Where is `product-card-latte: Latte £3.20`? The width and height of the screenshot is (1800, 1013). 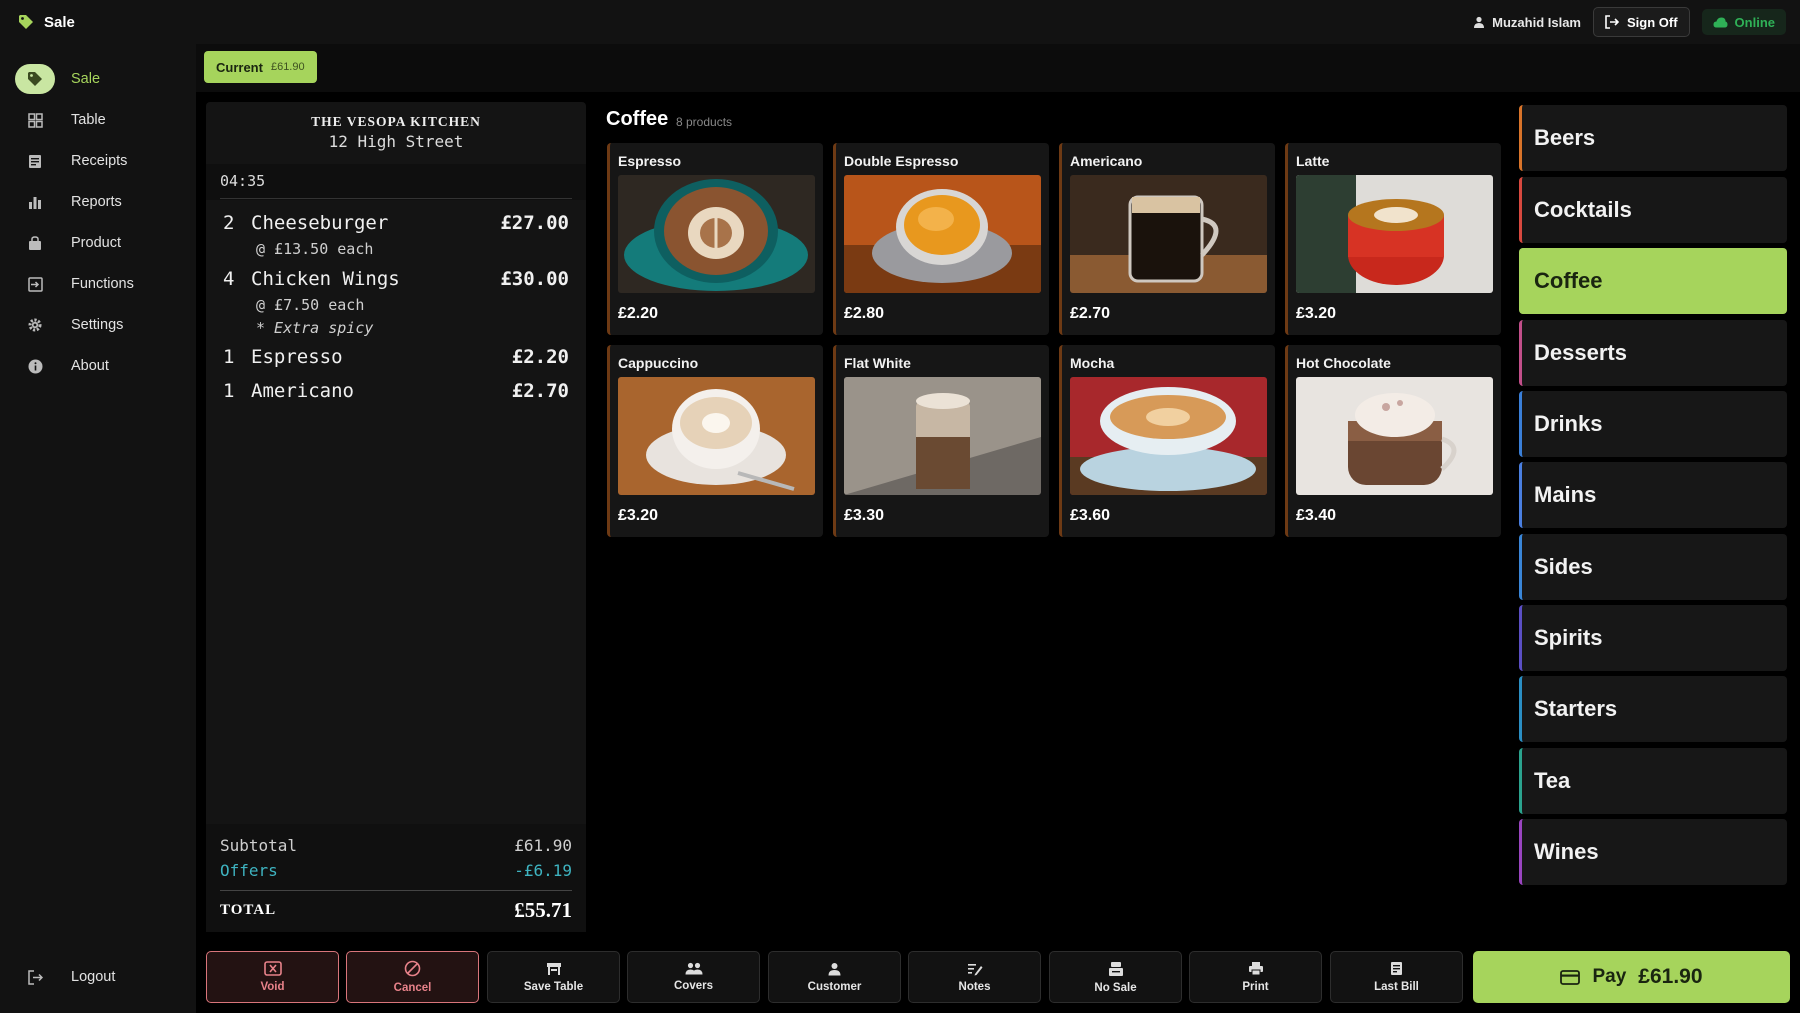
product-card-latte: Latte £3.20 is located at coordinates (1393, 239).